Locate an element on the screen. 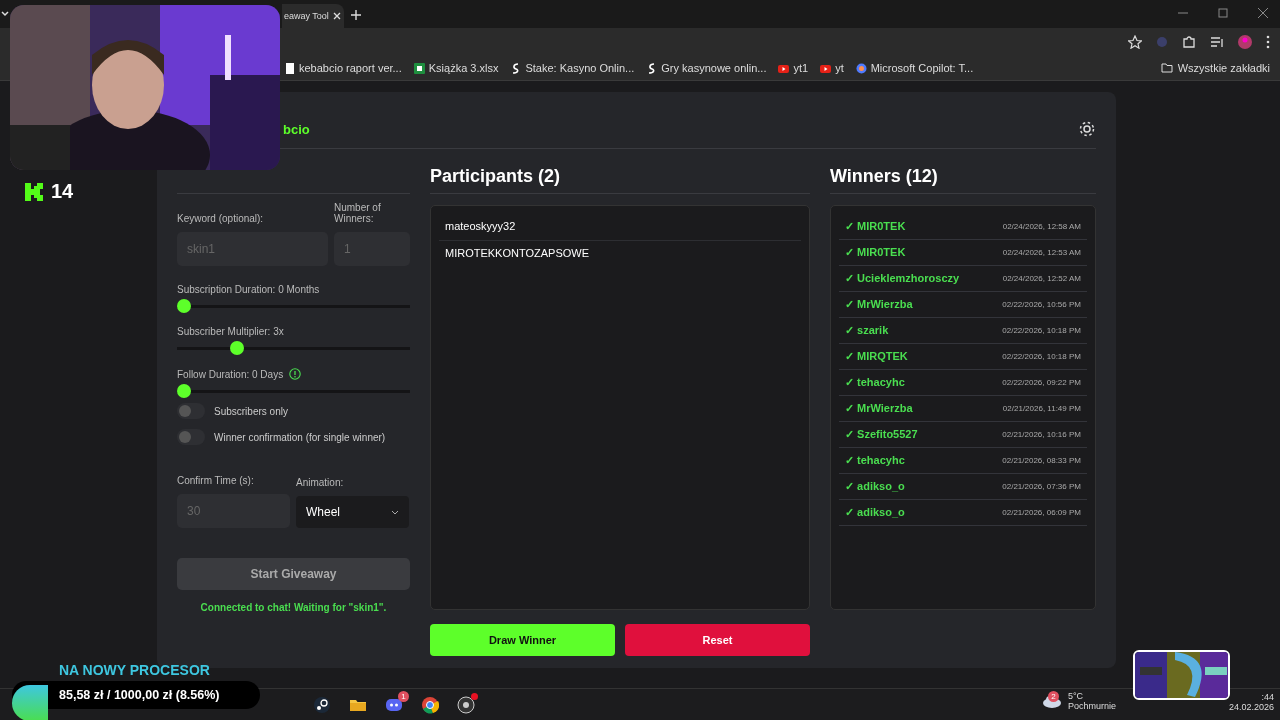  bookmark: yt1 is located at coordinates (793, 68).